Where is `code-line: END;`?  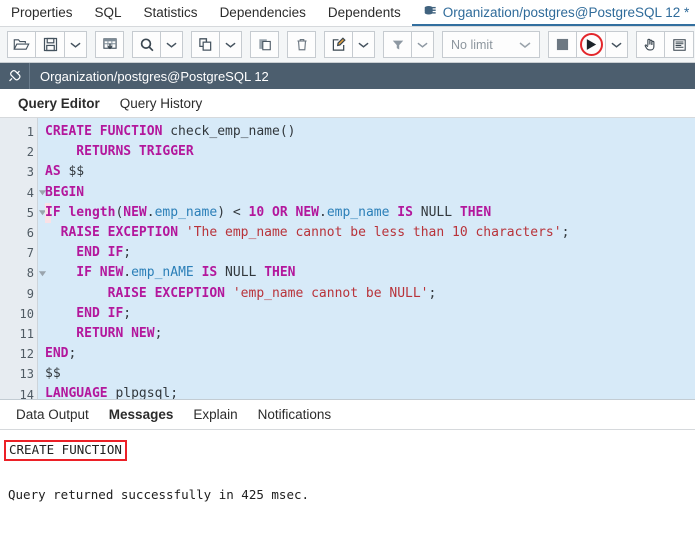 code-line: END; is located at coordinates (61, 354).